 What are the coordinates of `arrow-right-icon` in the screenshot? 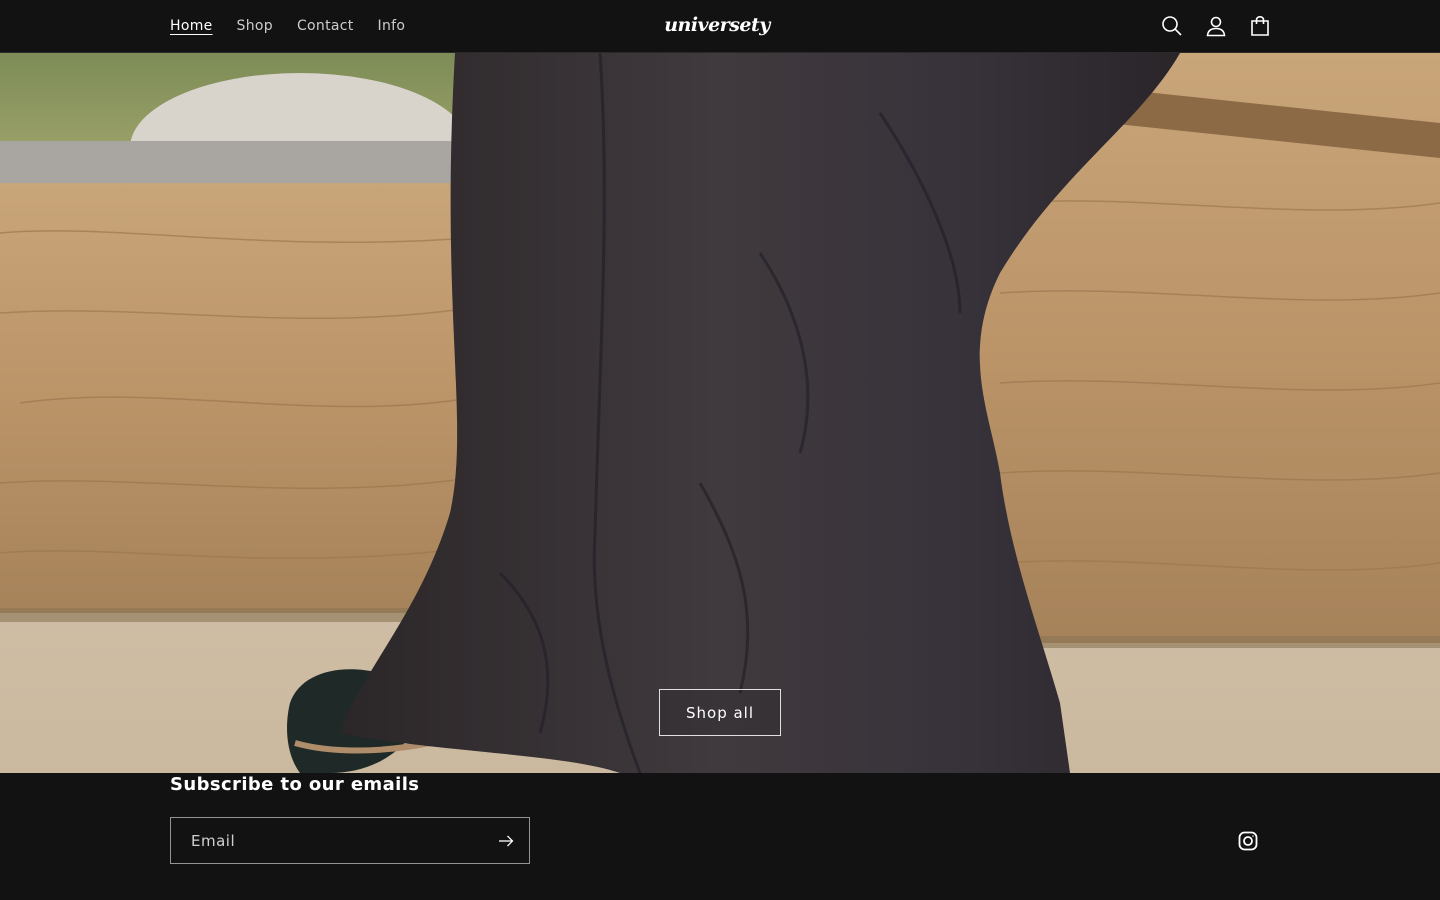 It's located at (506, 840).